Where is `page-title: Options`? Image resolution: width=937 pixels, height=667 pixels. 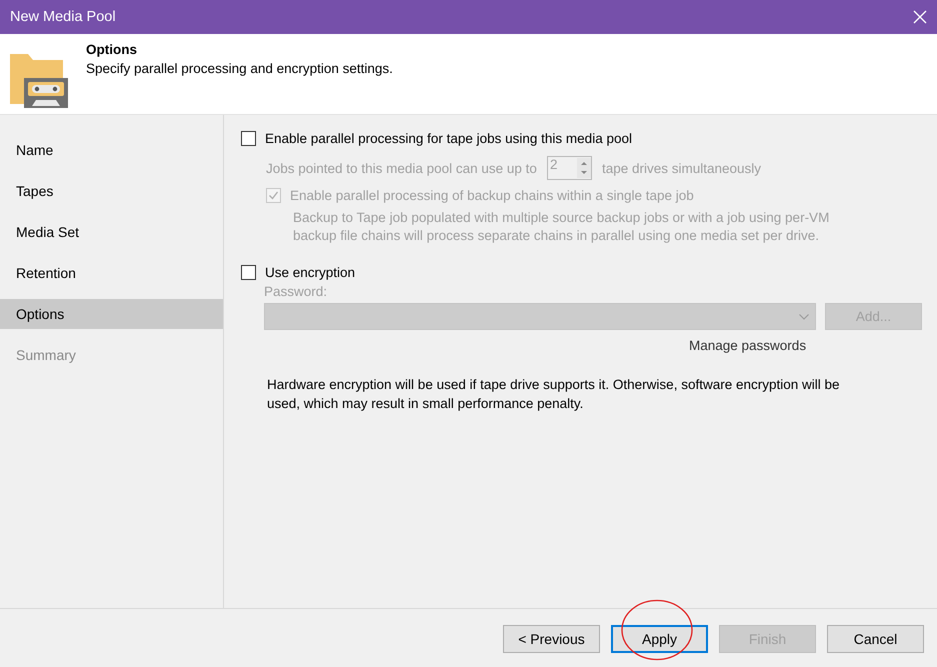
page-title: Options is located at coordinates (112, 49).